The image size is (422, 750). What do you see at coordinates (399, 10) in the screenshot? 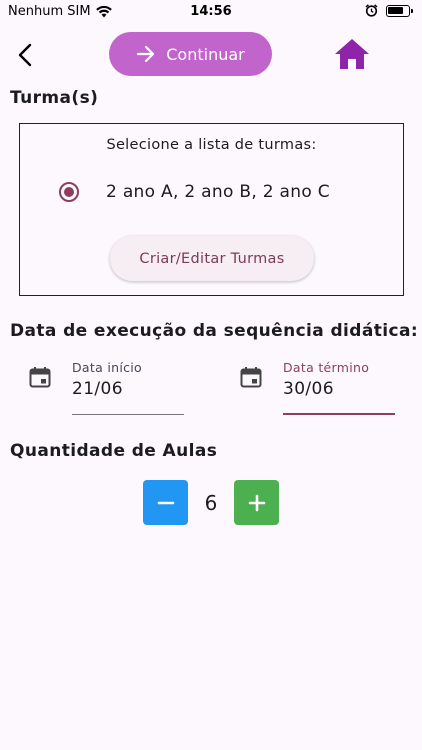
I see `battery-icon` at bounding box center [399, 10].